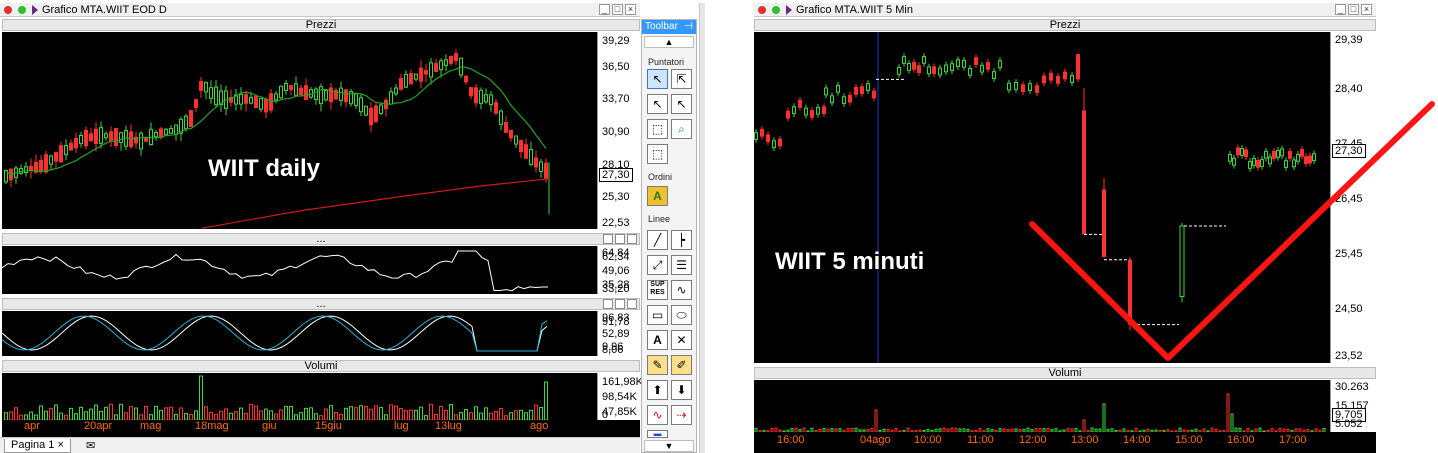  Describe the element at coordinates (669, 446) in the screenshot. I see `toolbar-scroll-down: ▼` at that location.